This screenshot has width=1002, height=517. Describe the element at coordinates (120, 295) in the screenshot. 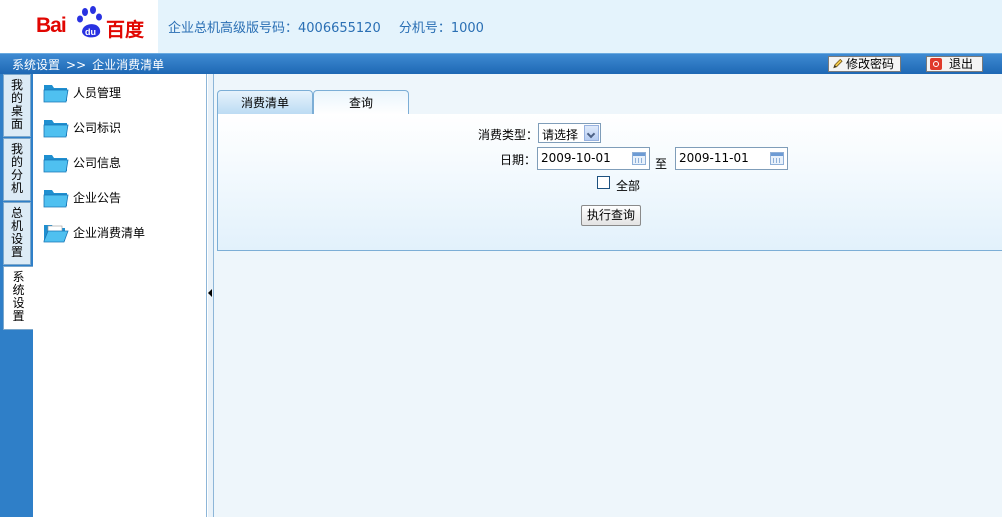

I see `sidebar-menu: 人员管理 公司标识 公司信息 企业公告 企业消费清单` at that location.